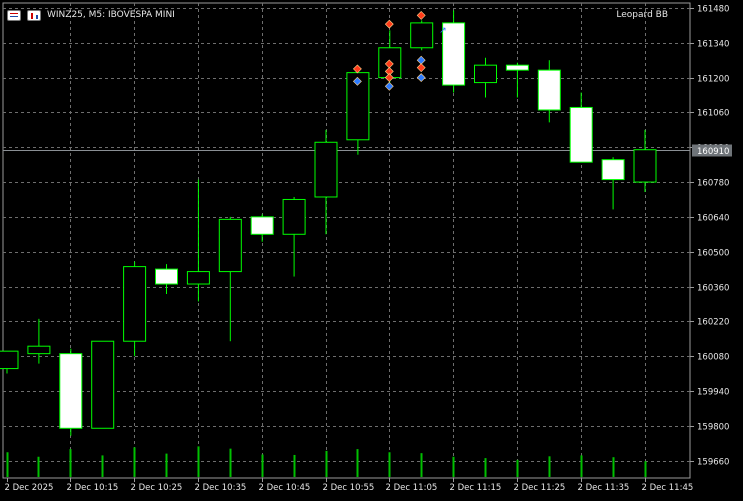 The width and height of the screenshot is (743, 501). I want to click on y-tick-label: 159940, so click(713, 393).